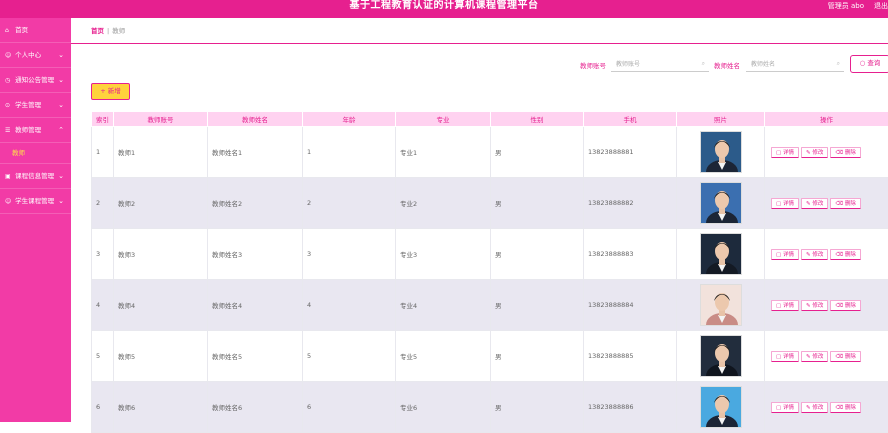 Image resolution: width=888 pixels, height=433 pixels. I want to click on cell-phone: 13823888884, so click(630, 305).